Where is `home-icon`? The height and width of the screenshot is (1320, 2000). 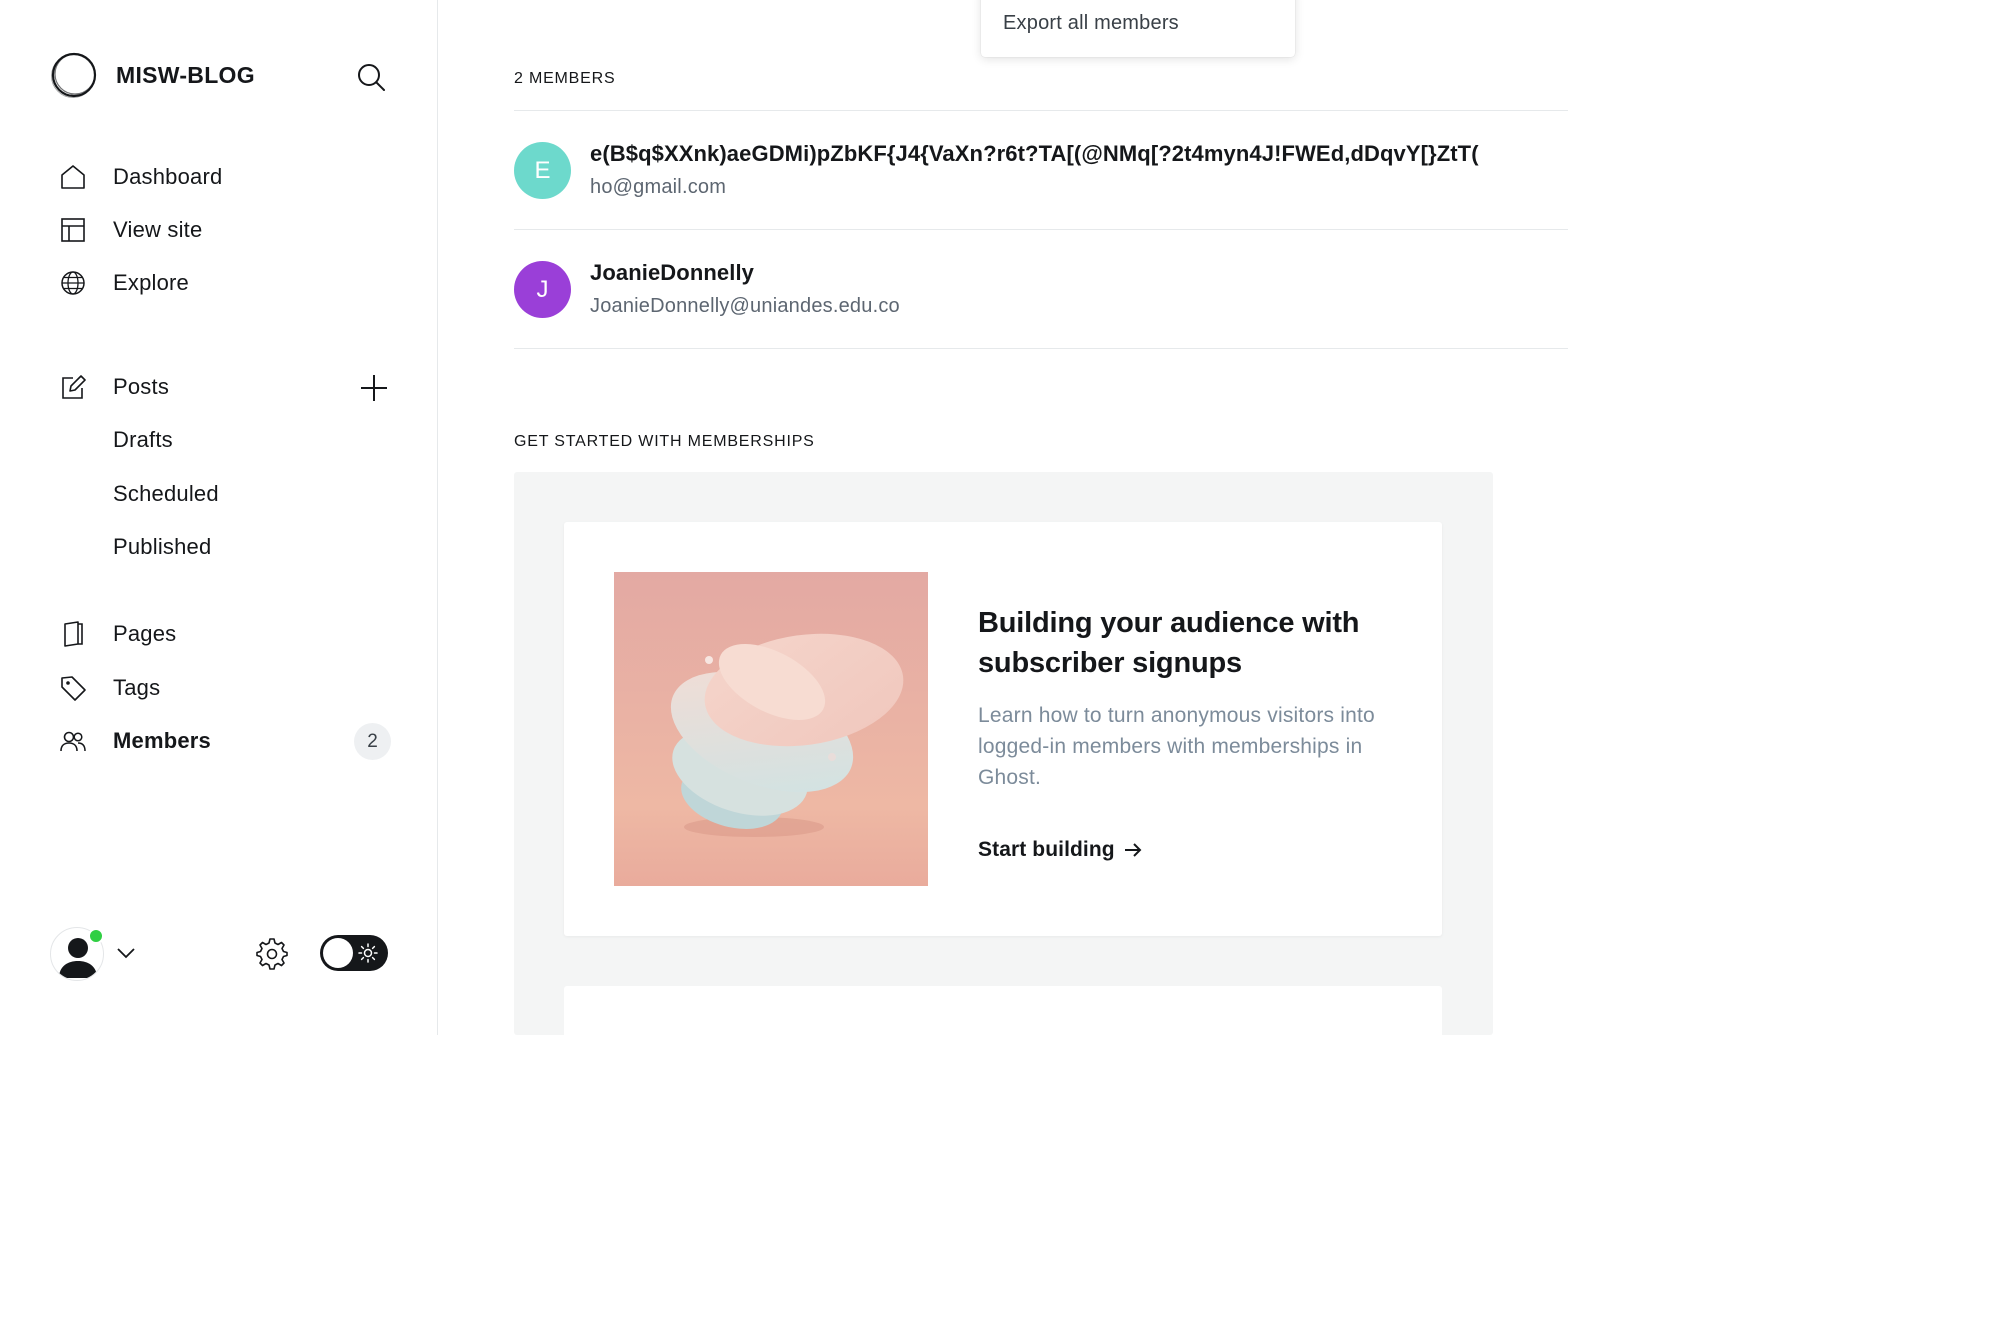 home-icon is located at coordinates (73, 177).